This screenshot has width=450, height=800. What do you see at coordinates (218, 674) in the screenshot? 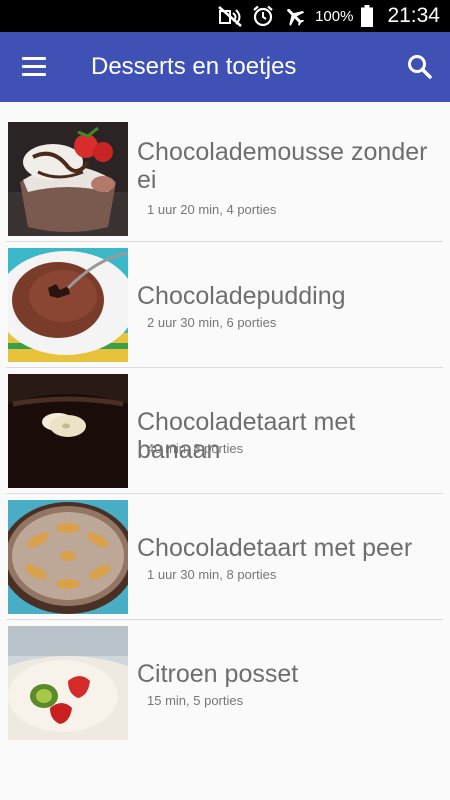
I see `recipe-title: Citroen posset` at bounding box center [218, 674].